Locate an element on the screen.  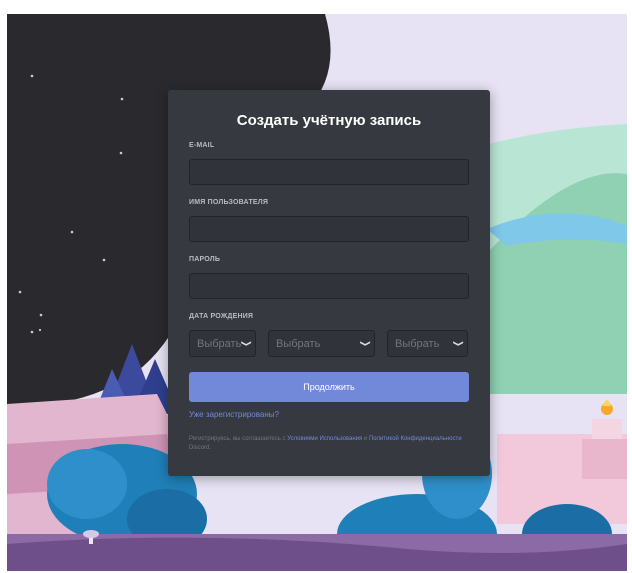
day-select-value: Выбрать is located at coordinates (219, 343).